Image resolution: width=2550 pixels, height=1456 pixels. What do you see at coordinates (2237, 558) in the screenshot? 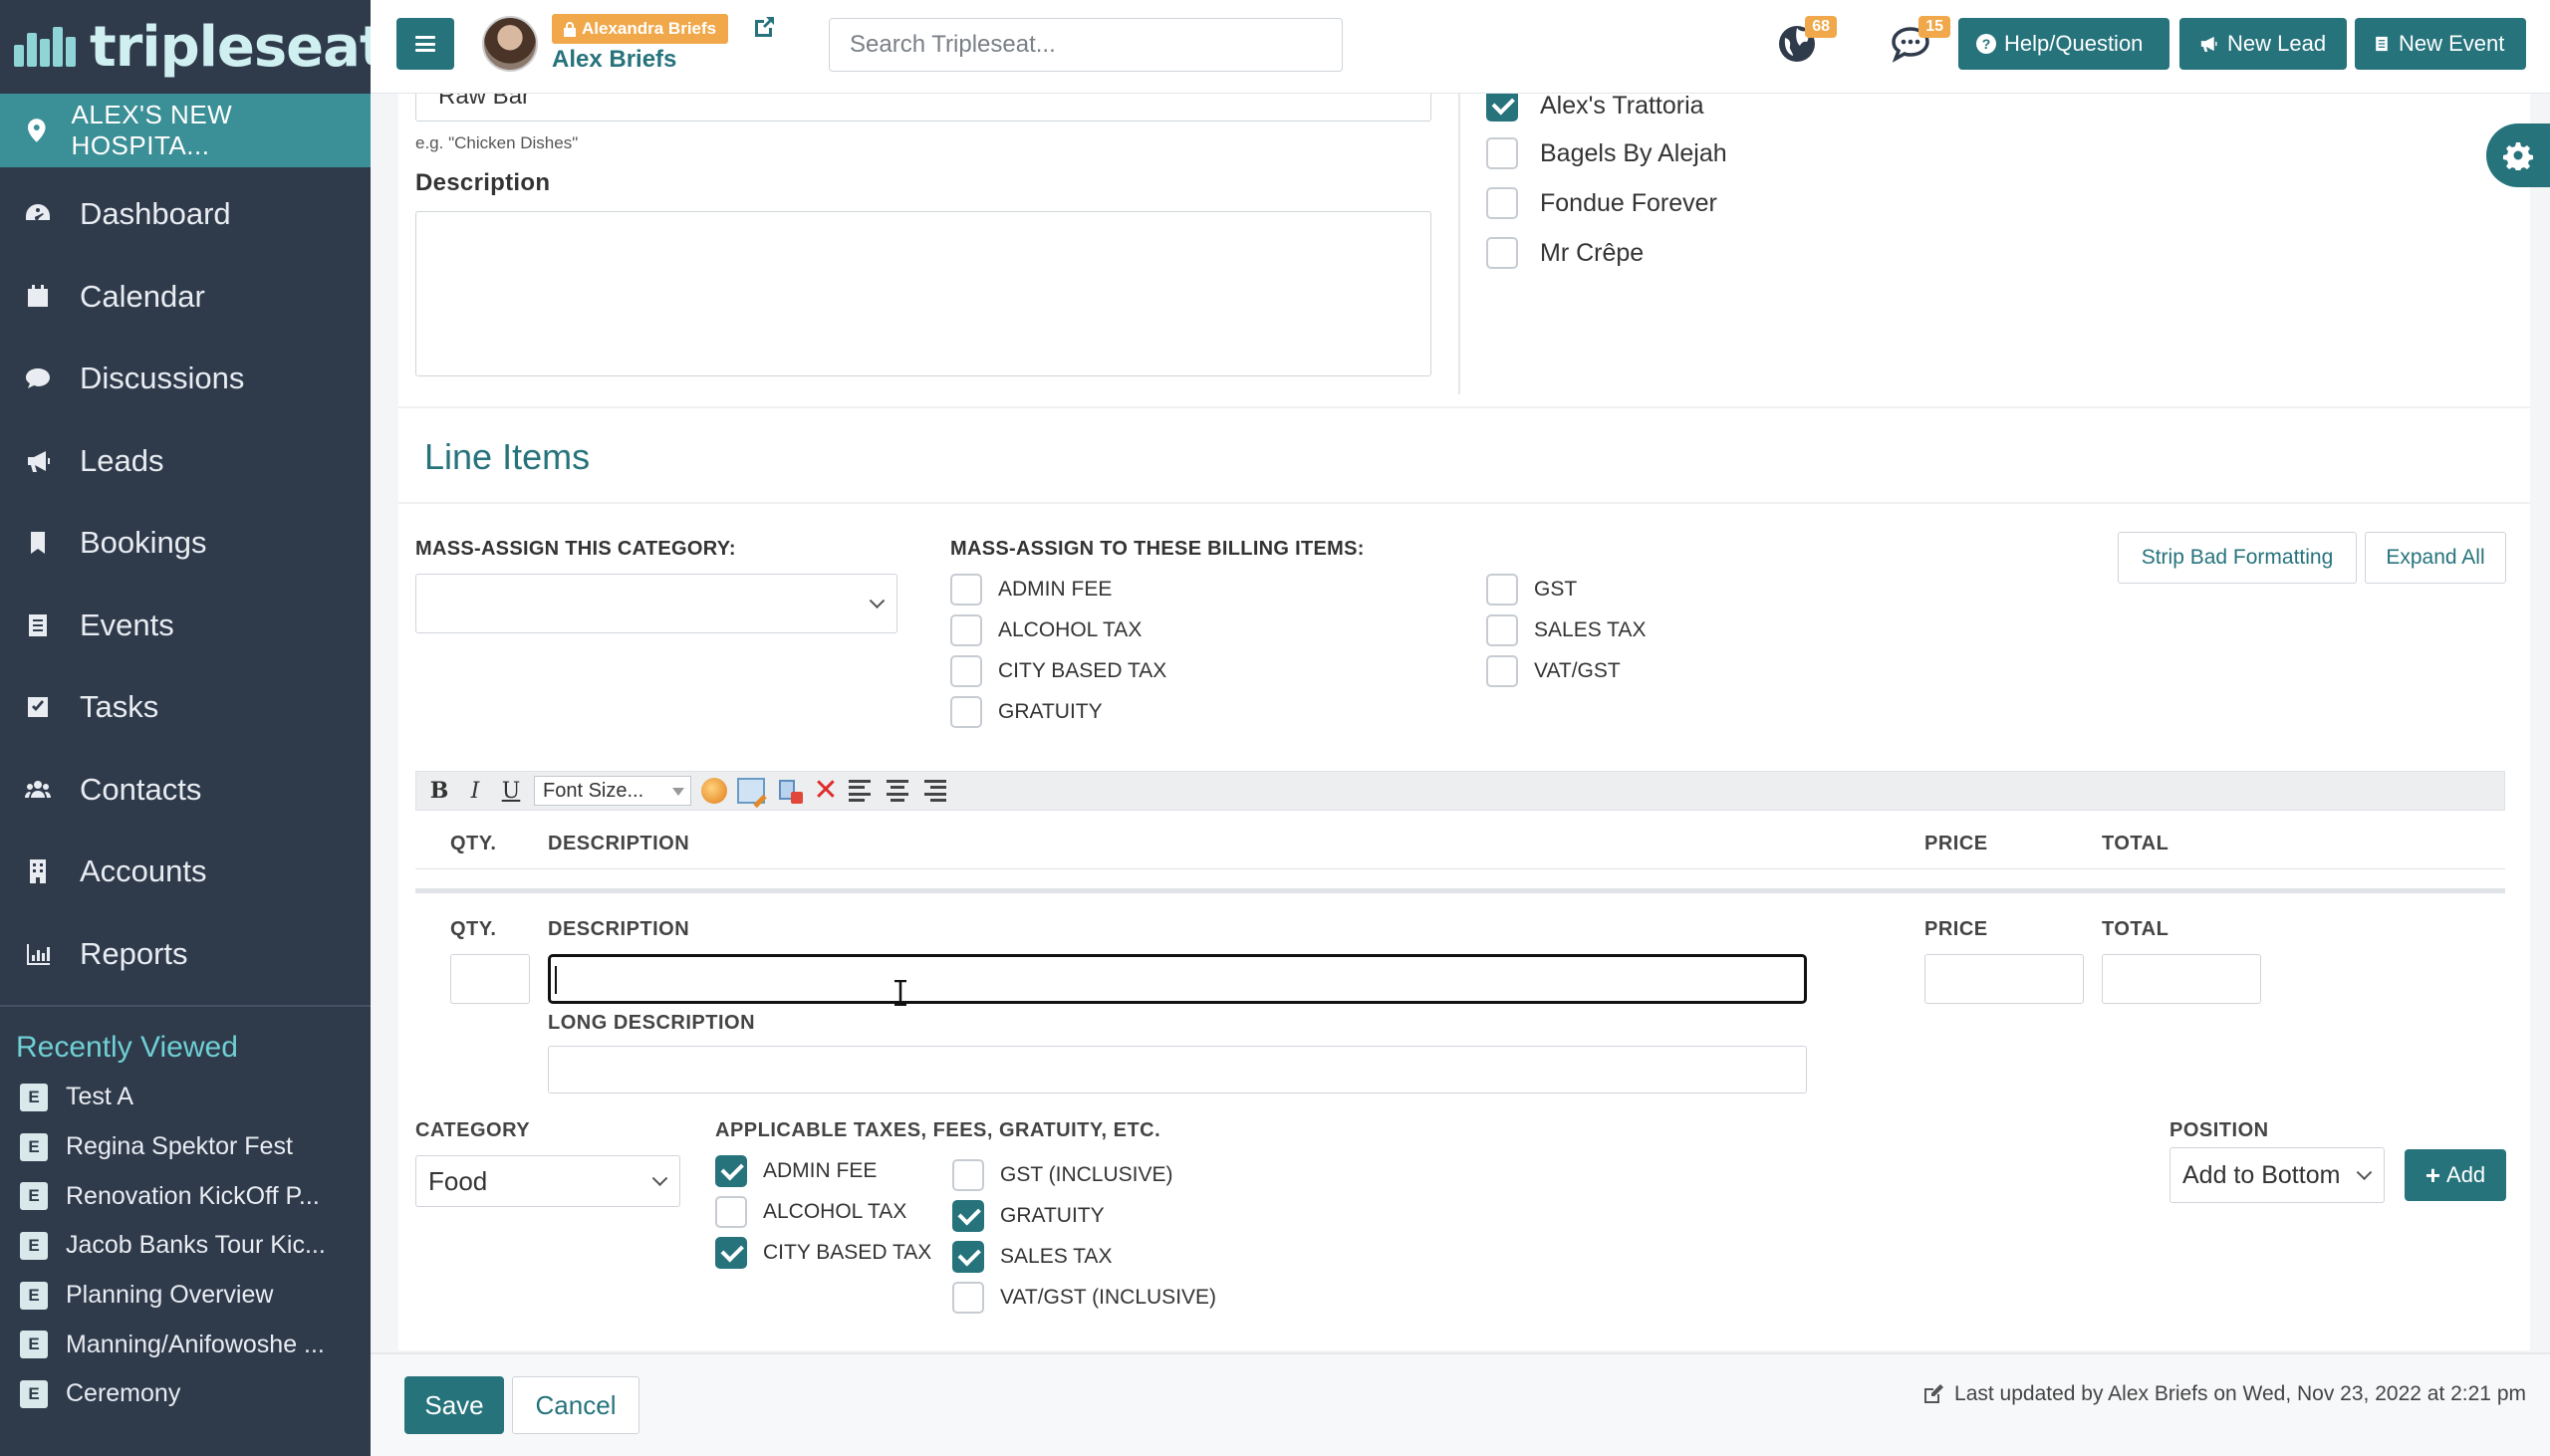
I see `strip-formatting-button: Strip Bad Formatting` at bounding box center [2237, 558].